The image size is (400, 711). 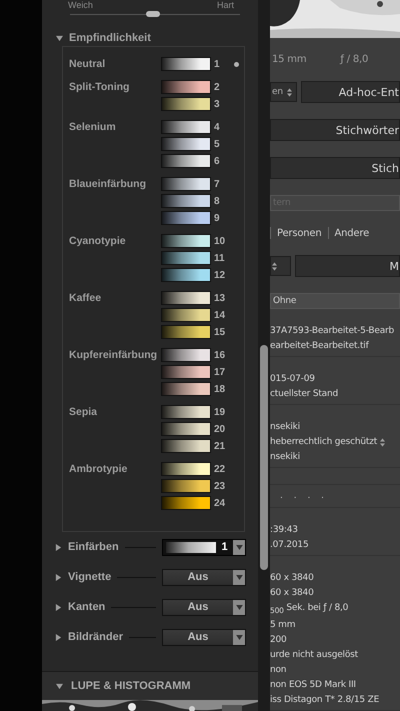 I want to click on panel-button: Stichwörter, so click(x=335, y=130).